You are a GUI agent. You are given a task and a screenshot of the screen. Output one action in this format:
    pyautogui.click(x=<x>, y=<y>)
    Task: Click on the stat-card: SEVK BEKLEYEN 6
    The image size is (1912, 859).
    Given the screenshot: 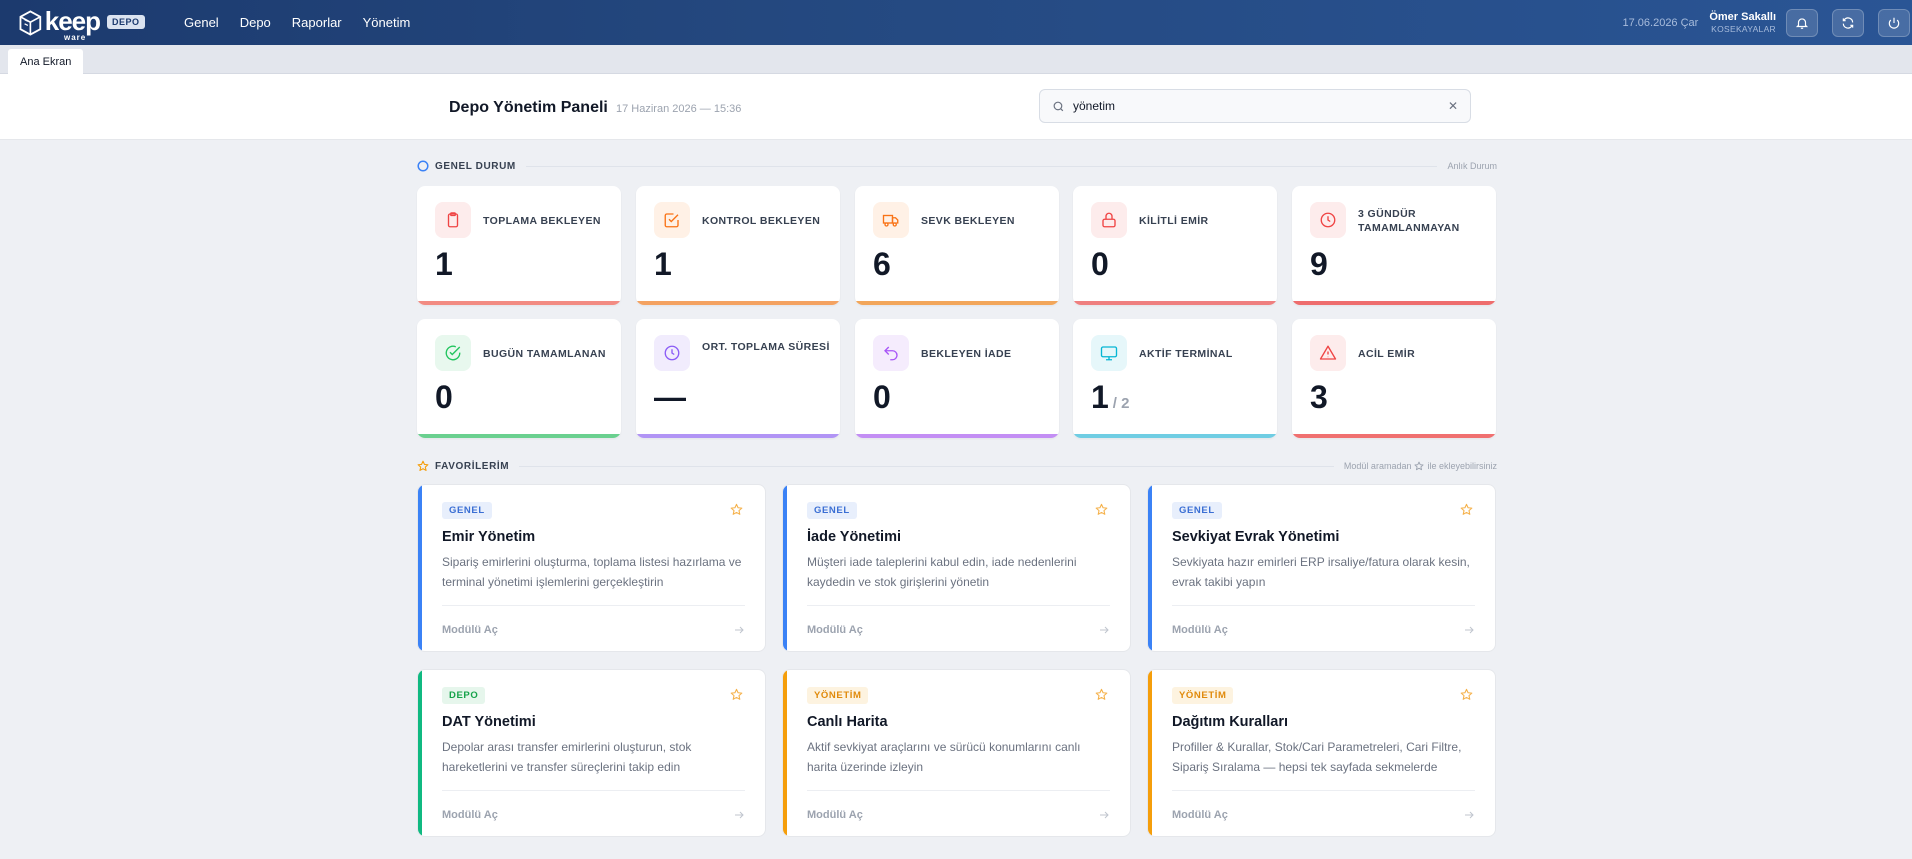 What is the action you would take?
    pyautogui.click(x=957, y=245)
    